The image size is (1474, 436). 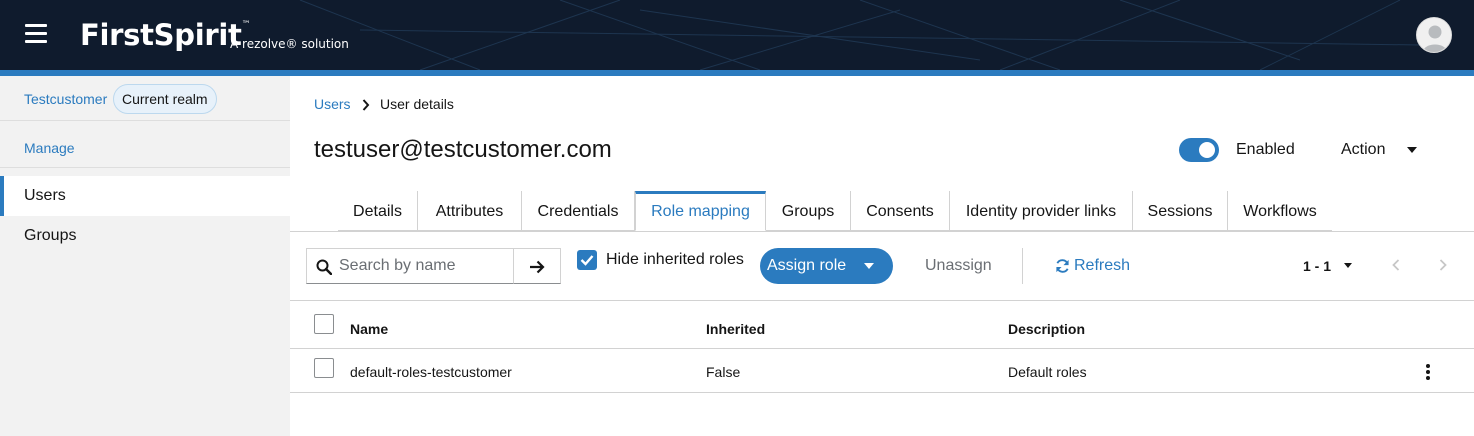 I want to click on inherited-cell: False, so click(x=723, y=372).